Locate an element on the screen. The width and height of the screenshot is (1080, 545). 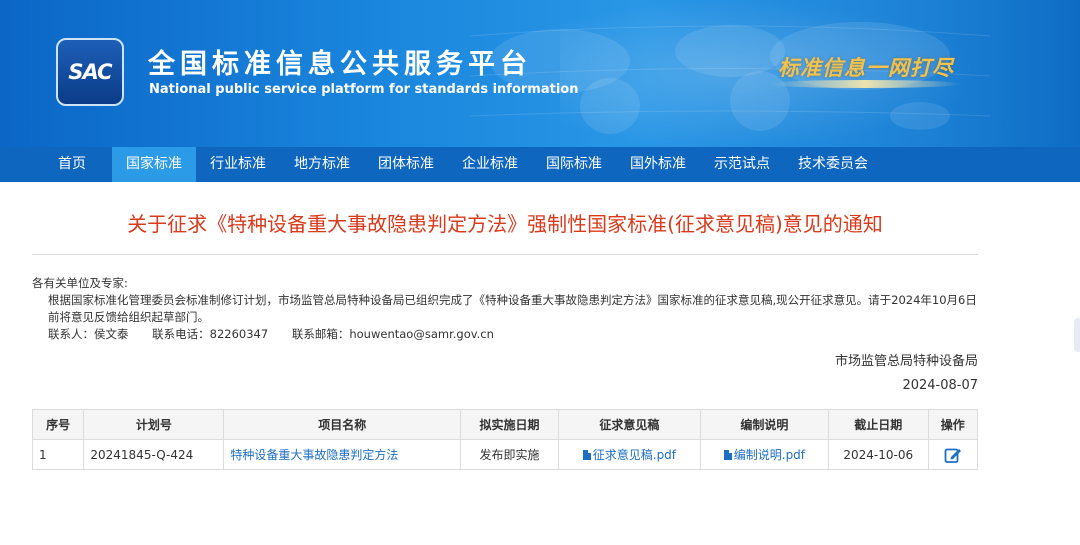
nav-foreign-standards: 国外标准 is located at coordinates (658, 164).